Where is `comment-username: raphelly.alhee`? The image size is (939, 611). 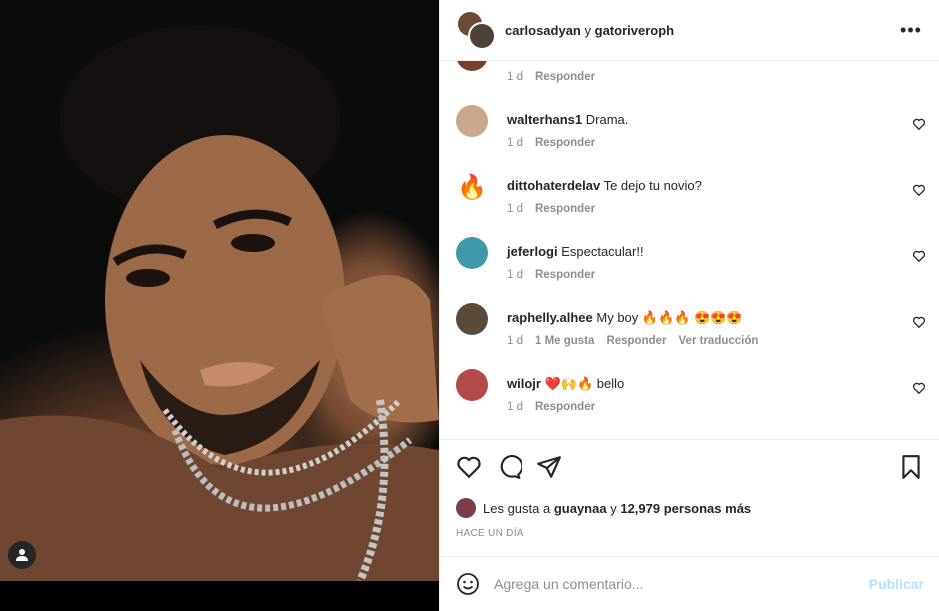 comment-username: raphelly.alhee is located at coordinates (550, 317).